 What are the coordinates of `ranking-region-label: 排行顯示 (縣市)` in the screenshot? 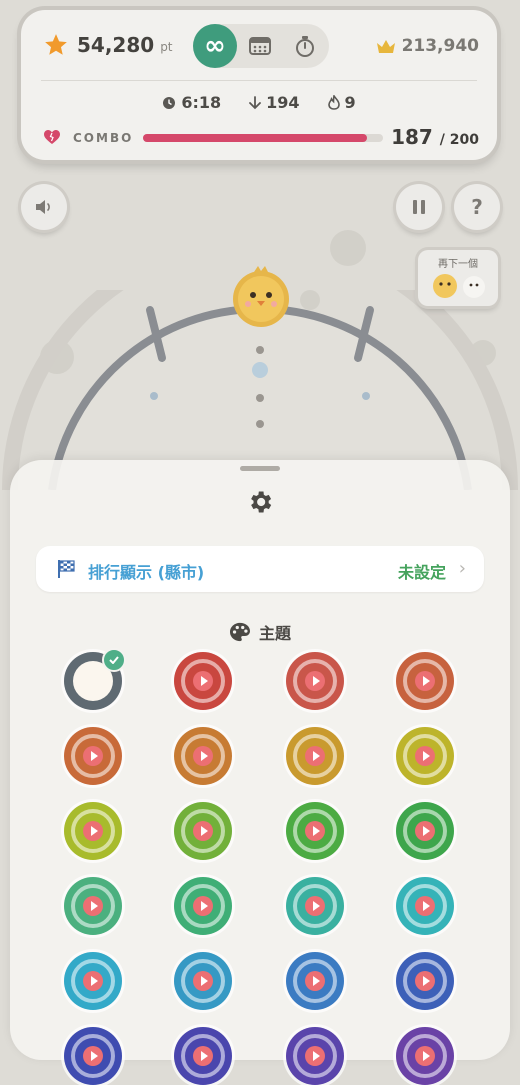 It's located at (146, 572).